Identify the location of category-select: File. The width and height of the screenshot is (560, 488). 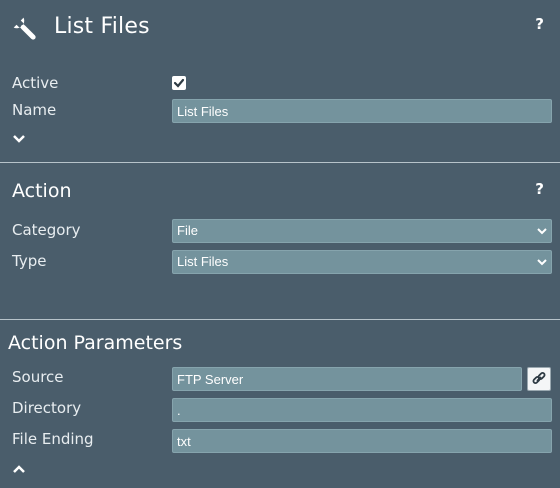
(362, 231).